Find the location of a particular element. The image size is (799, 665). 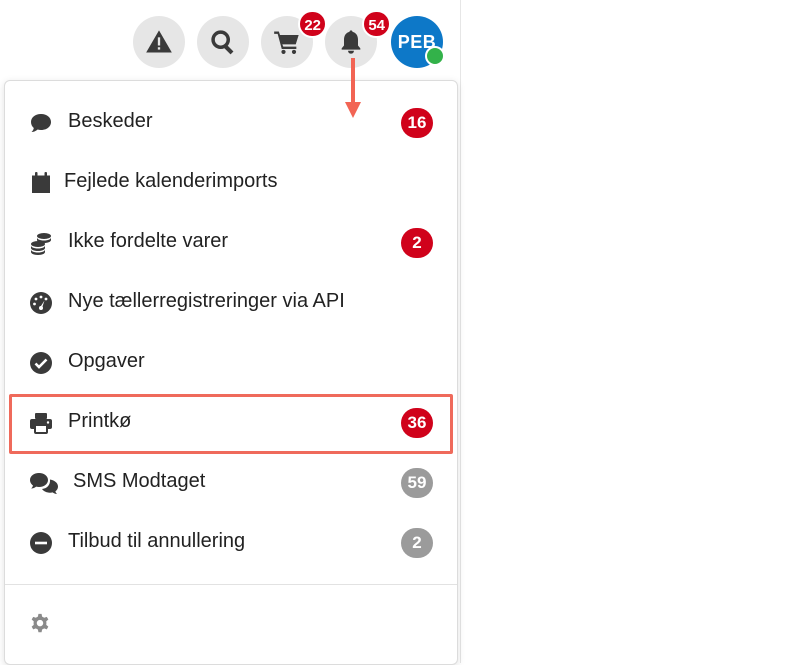

cart-icon is located at coordinates (286, 43).